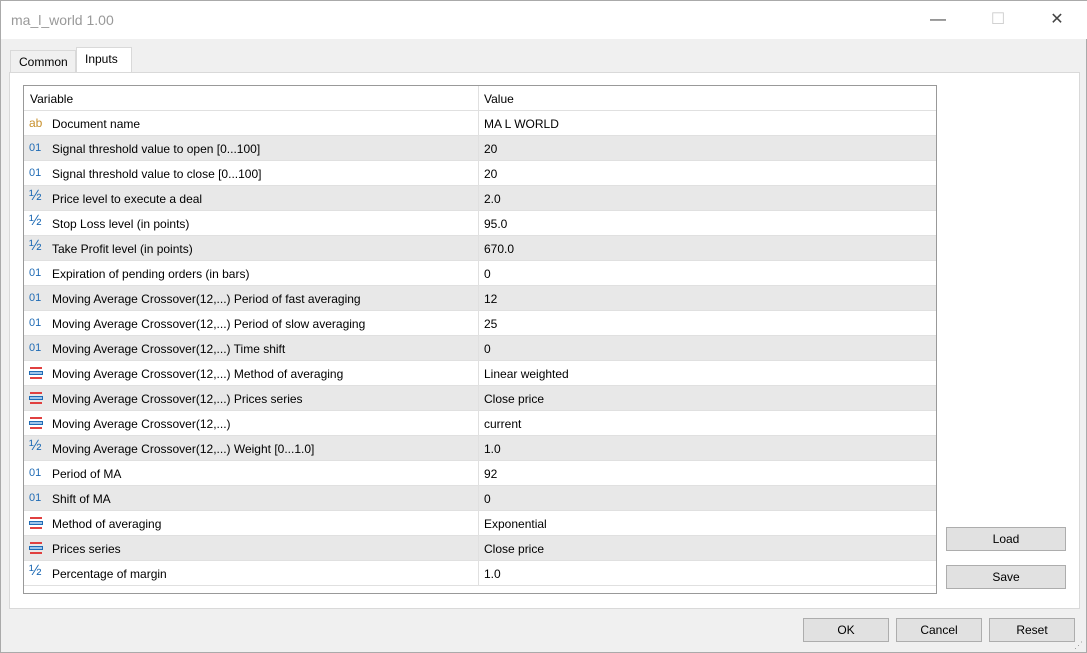 Image resolution: width=1087 pixels, height=653 pixels. What do you see at coordinates (502, 424) in the screenshot?
I see `variable-value: current` at bounding box center [502, 424].